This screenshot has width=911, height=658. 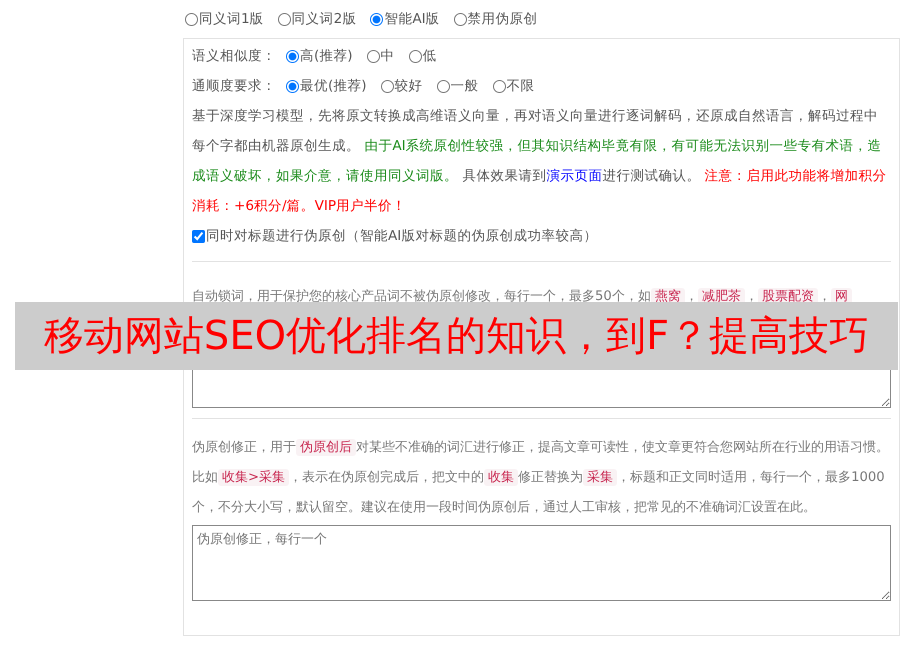 I want to click on option-label: 中, so click(x=387, y=56).